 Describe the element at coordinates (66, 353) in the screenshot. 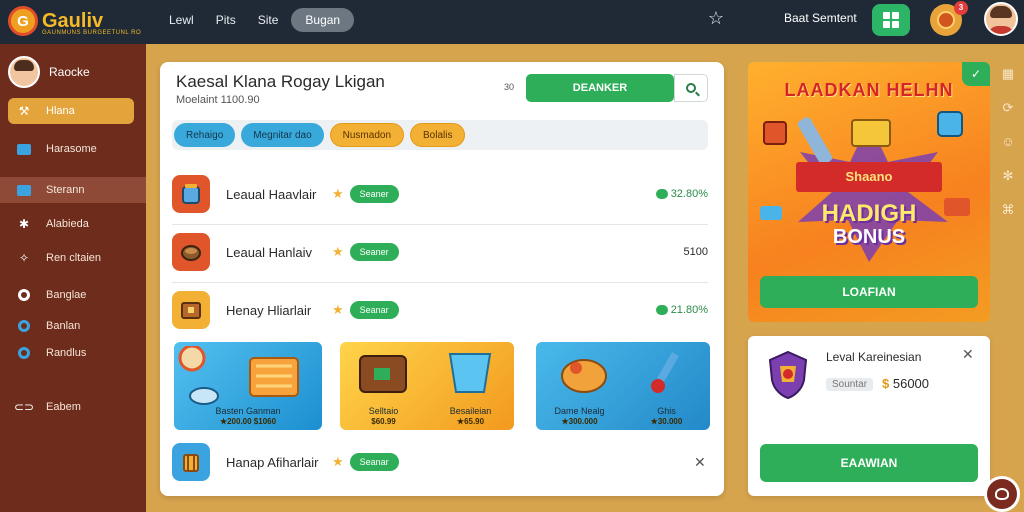

I see `sidebar-item-label: Randlus` at that location.